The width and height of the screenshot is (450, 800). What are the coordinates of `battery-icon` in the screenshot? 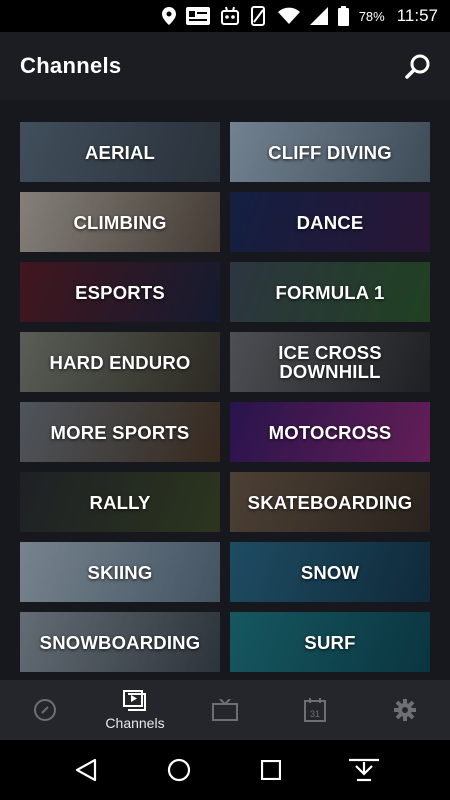 It's located at (343, 16).